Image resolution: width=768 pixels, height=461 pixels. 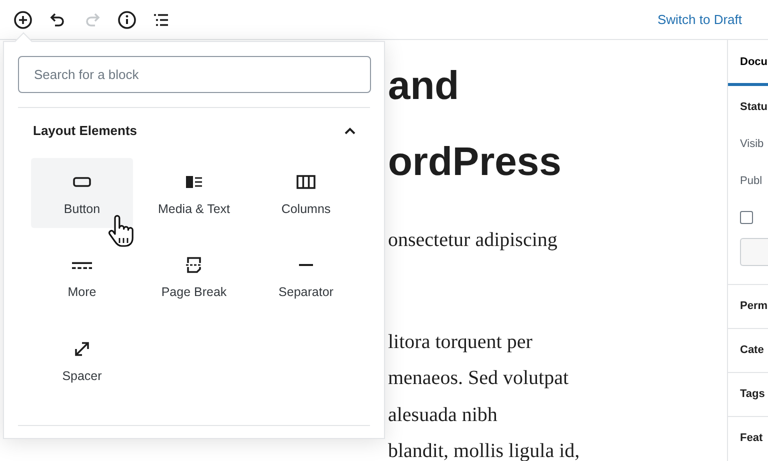 I want to click on block-item: Media & Text, so click(x=194, y=193).